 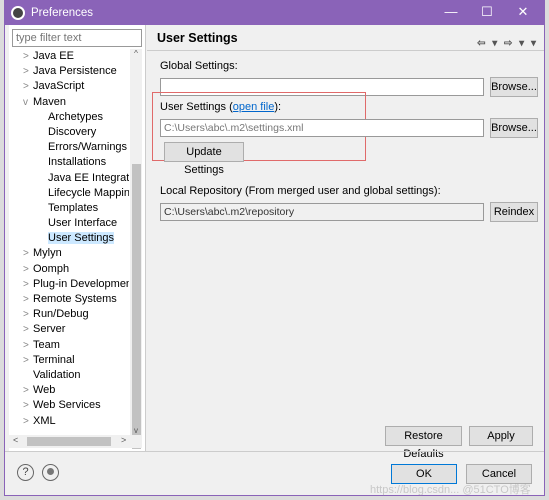 What do you see at coordinates (73, 207) in the screenshot?
I see `tree-item-label: Templates` at bounding box center [73, 207].